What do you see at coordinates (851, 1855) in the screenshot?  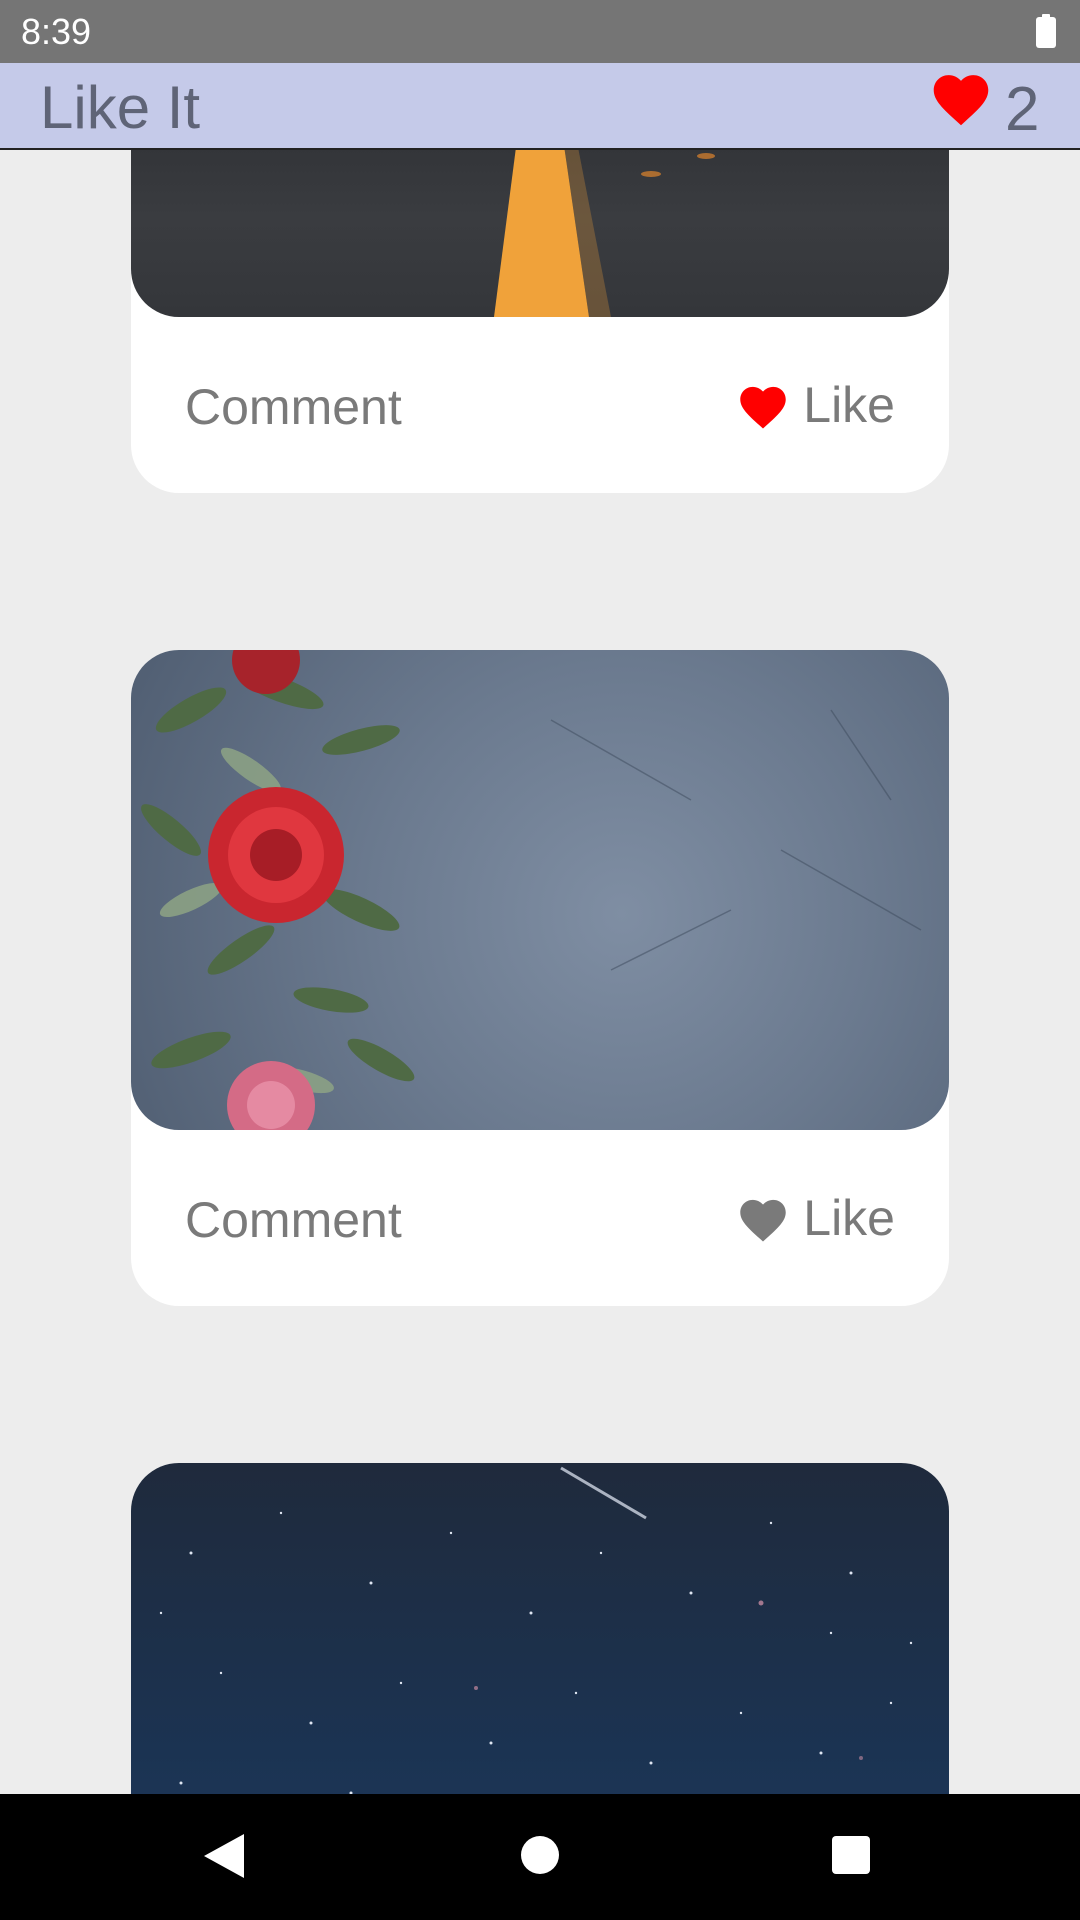 I see `recents-square-icon` at bounding box center [851, 1855].